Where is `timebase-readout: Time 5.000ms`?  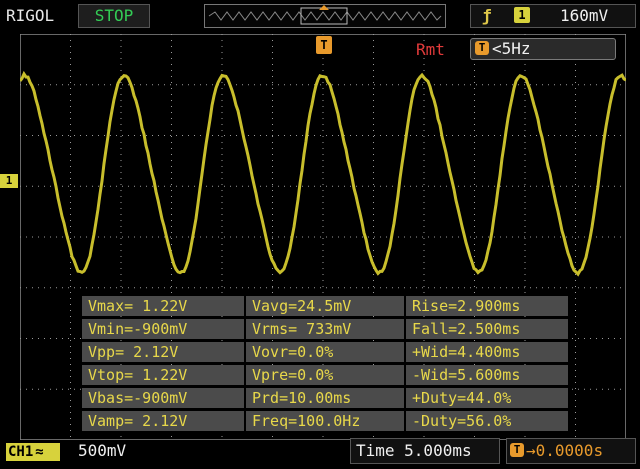
timebase-readout: Time 5.000ms is located at coordinates (414, 450).